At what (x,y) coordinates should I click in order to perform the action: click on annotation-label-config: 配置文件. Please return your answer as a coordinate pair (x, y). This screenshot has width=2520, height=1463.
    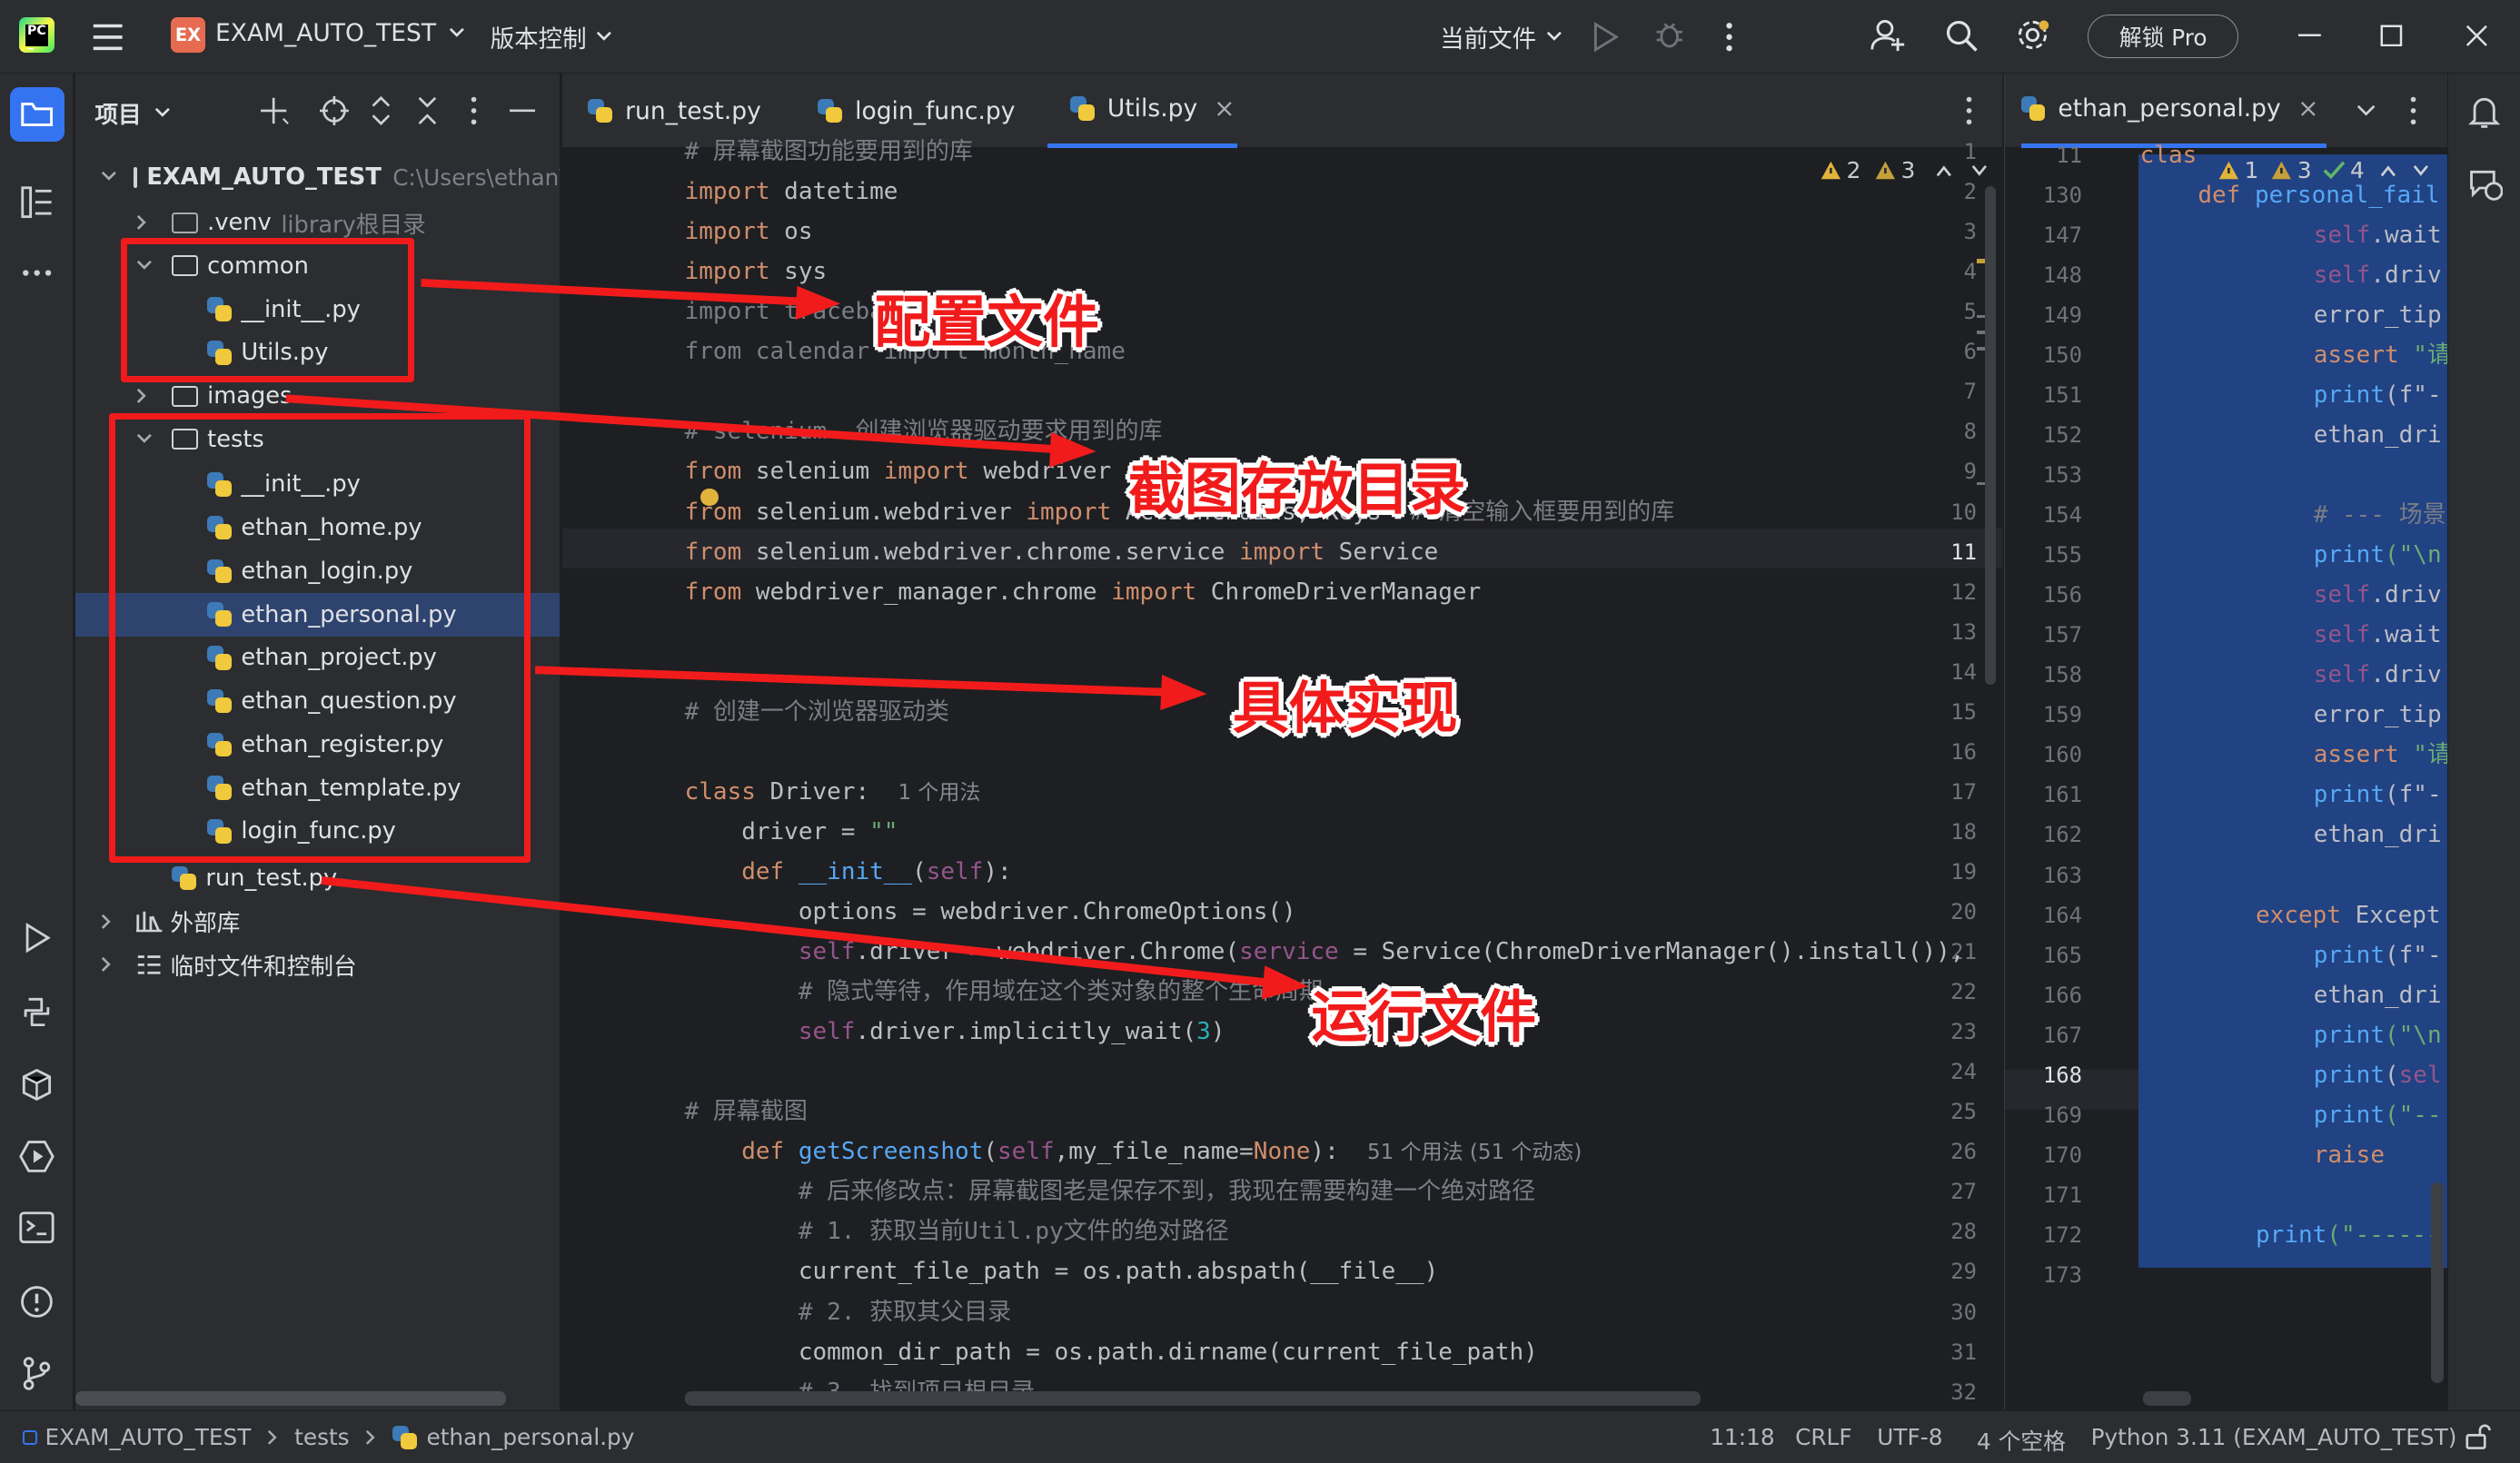
    Looking at the image, I should click on (987, 323).